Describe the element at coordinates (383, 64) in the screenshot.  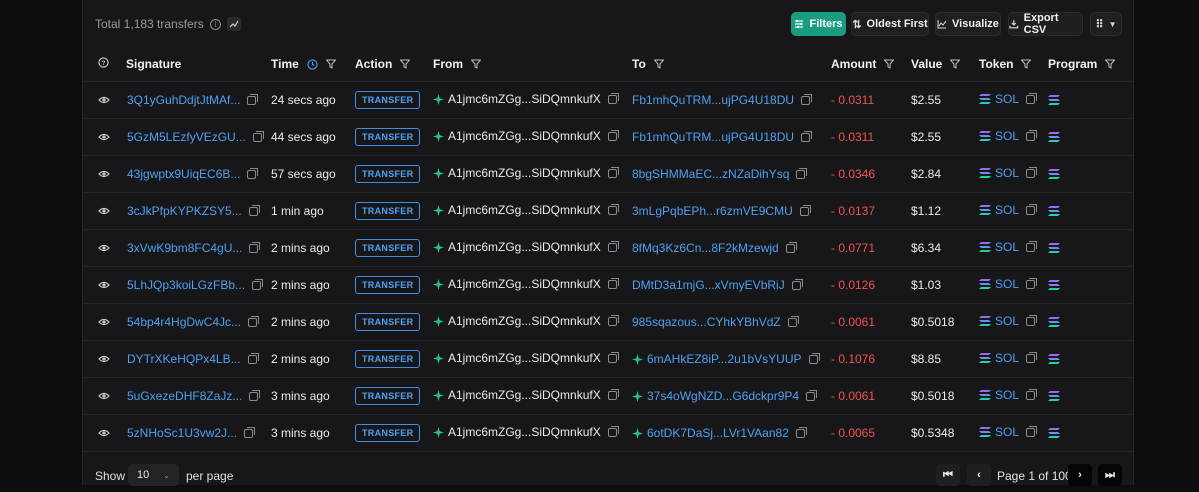
I see `col-action: Action` at that location.